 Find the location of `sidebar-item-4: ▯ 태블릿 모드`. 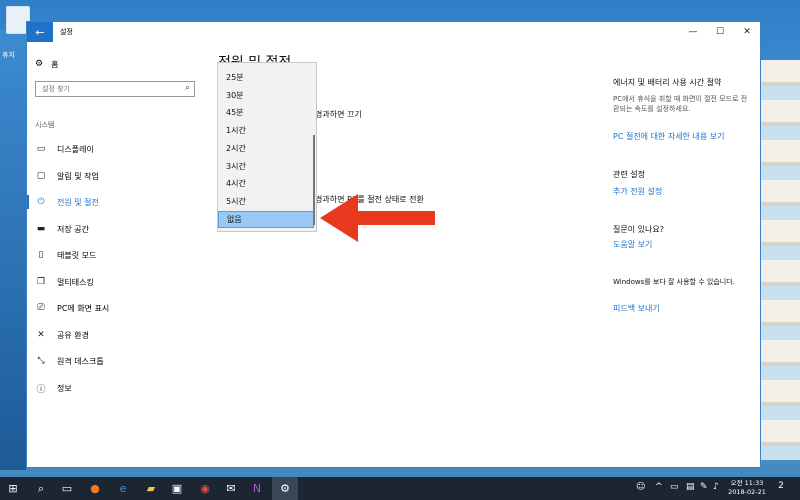

sidebar-item-4: ▯ 태블릿 모드 is located at coordinates (122, 255).